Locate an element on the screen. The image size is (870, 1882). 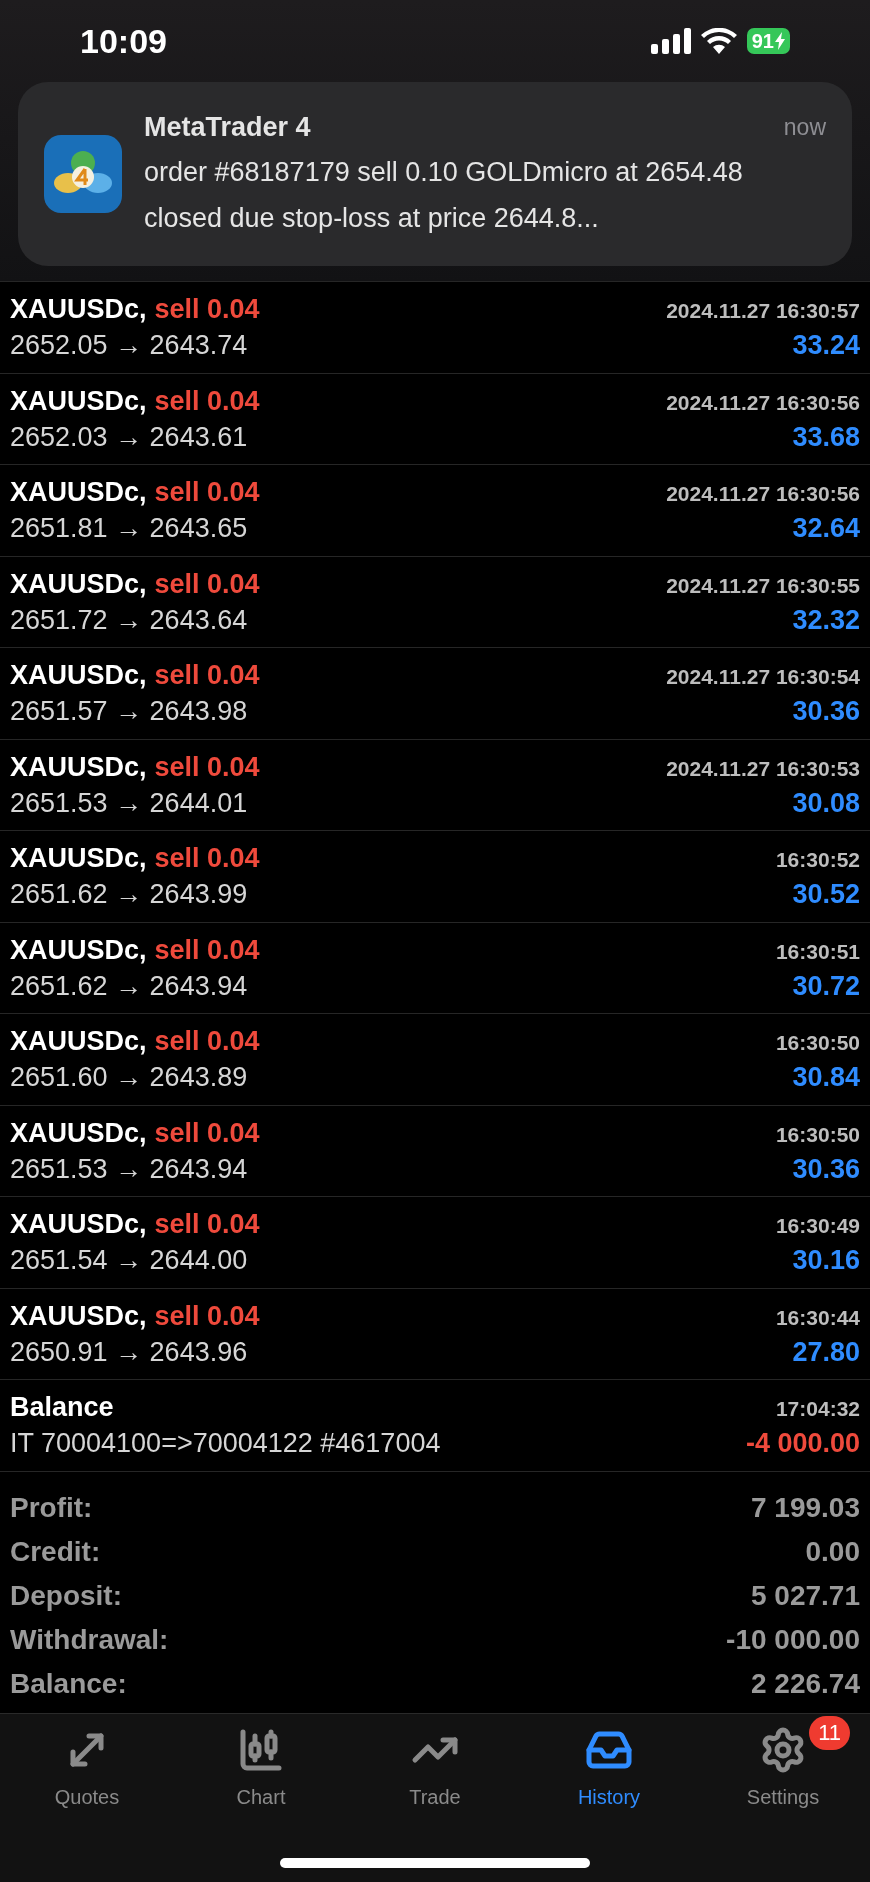
summary-value: 0.00 is located at coordinates (832, 1551).